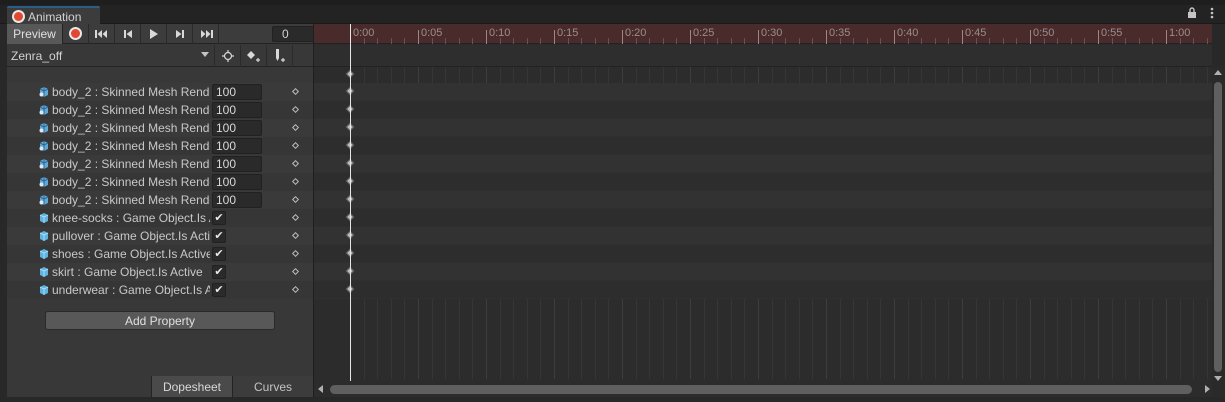  I want to click on property-label: body_2 : Skinned Mesh Renderer, so click(131, 200).